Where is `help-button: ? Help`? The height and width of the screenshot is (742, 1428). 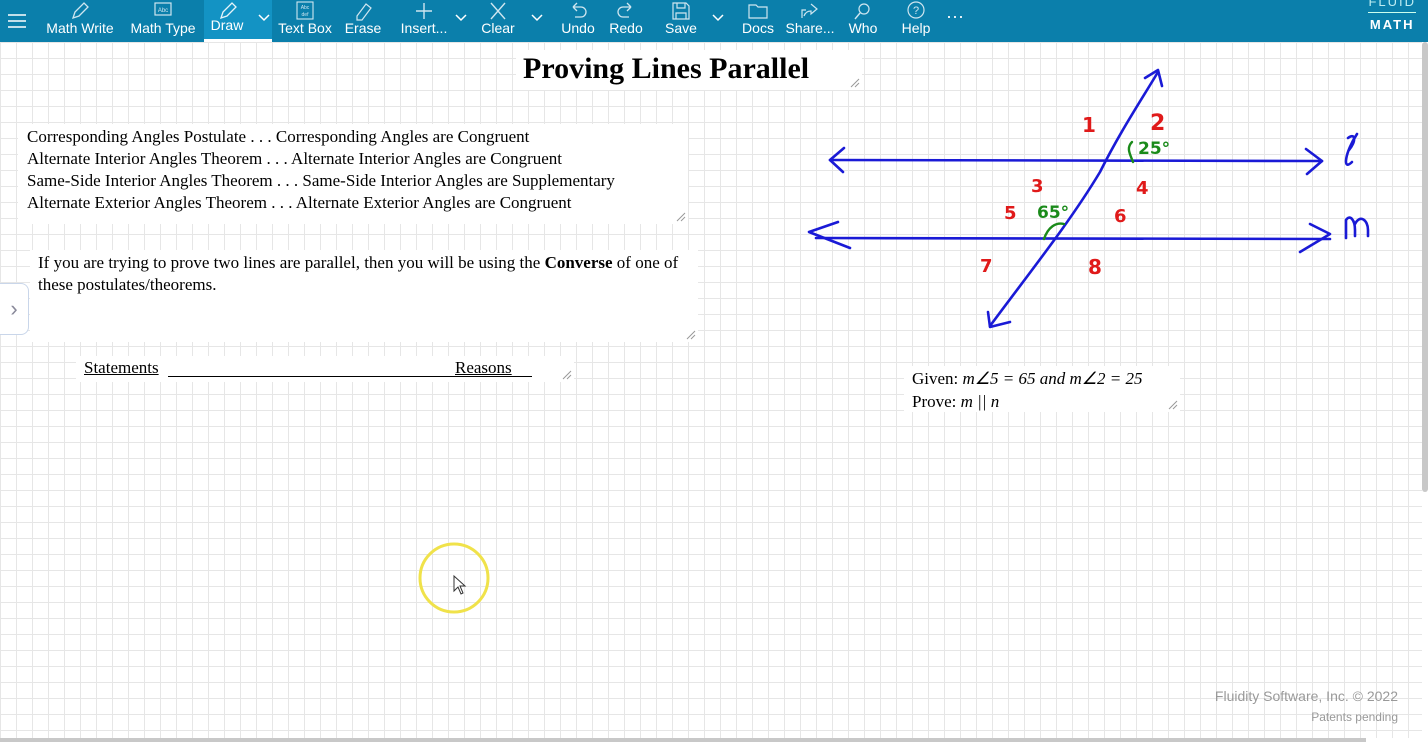 help-button: ? Help is located at coordinates (916, 21).